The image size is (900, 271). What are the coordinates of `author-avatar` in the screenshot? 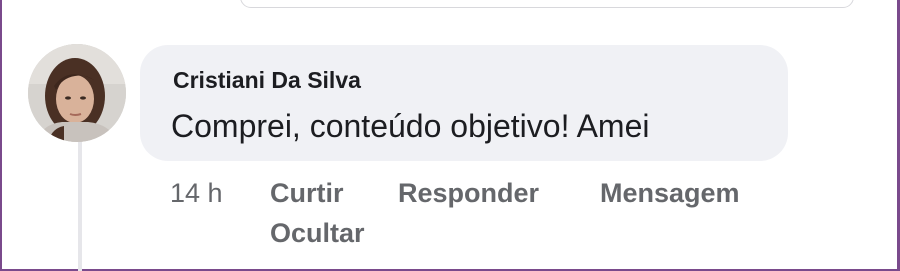 It's located at (77, 93).